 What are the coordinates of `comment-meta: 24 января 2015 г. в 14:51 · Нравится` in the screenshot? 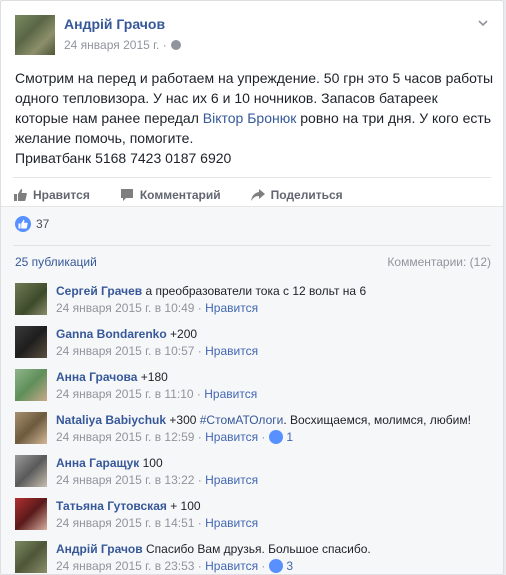 It's located at (157, 523).